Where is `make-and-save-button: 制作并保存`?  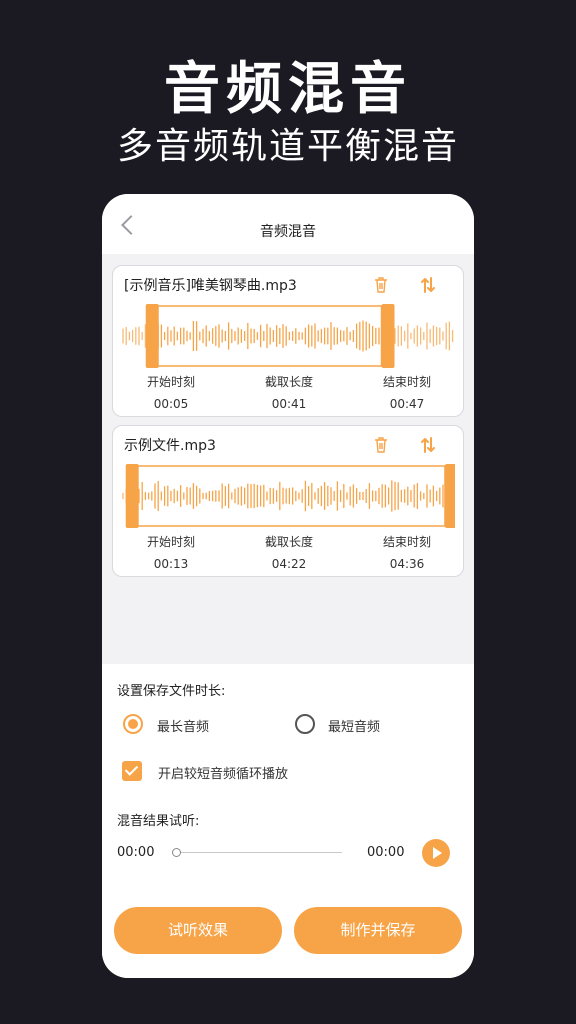 make-and-save-button: 制作并保存 is located at coordinates (378, 930).